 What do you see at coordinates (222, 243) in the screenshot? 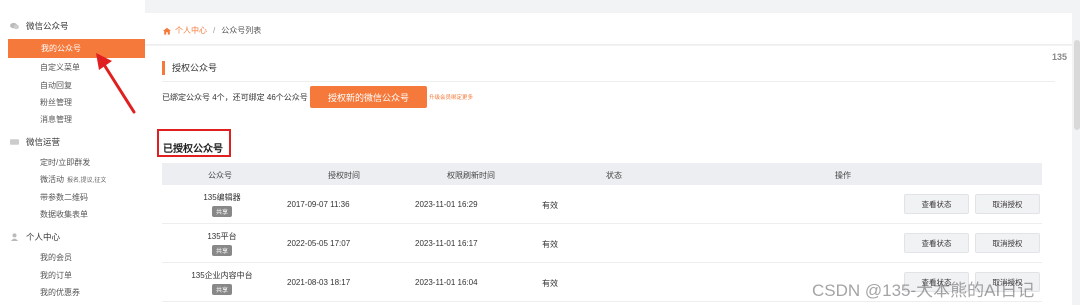
I see `account-cell: 135平台 共享` at bounding box center [222, 243].